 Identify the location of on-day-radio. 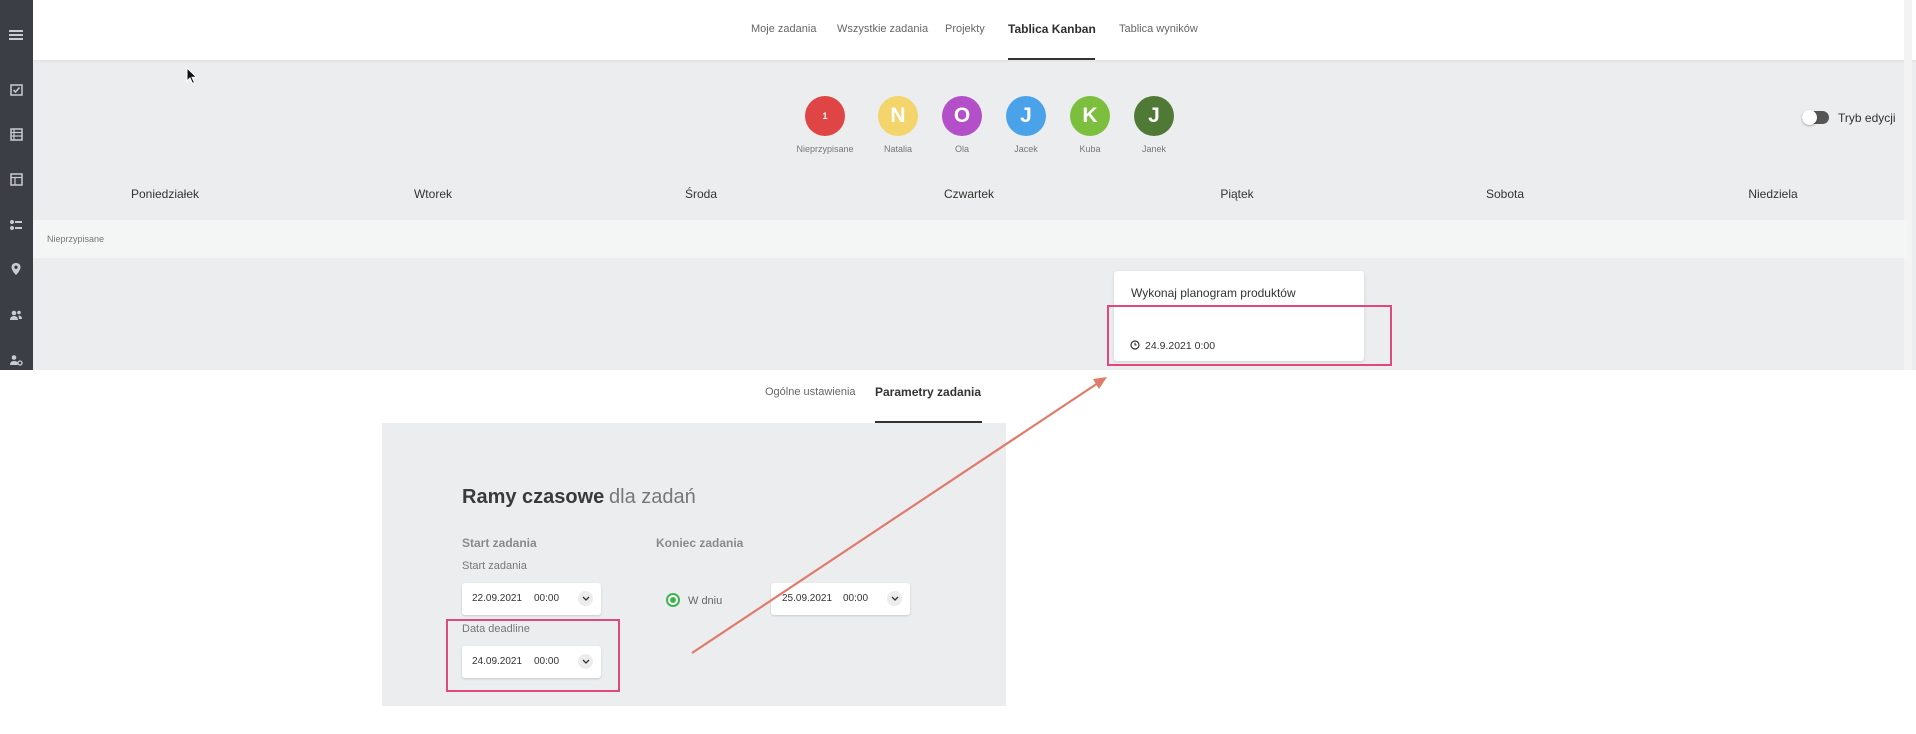
(673, 600).